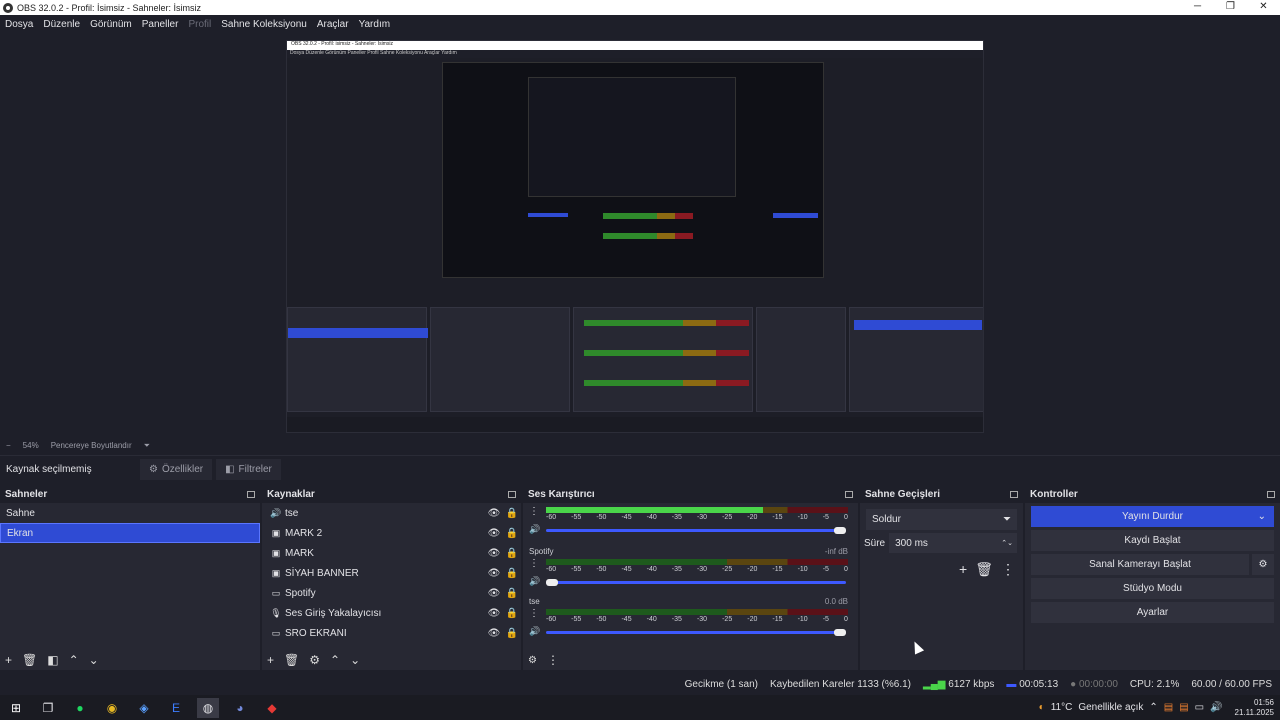  What do you see at coordinates (391, 513) in the screenshot?
I see `source-item: 🔊 tse 👁 🔒` at bounding box center [391, 513].